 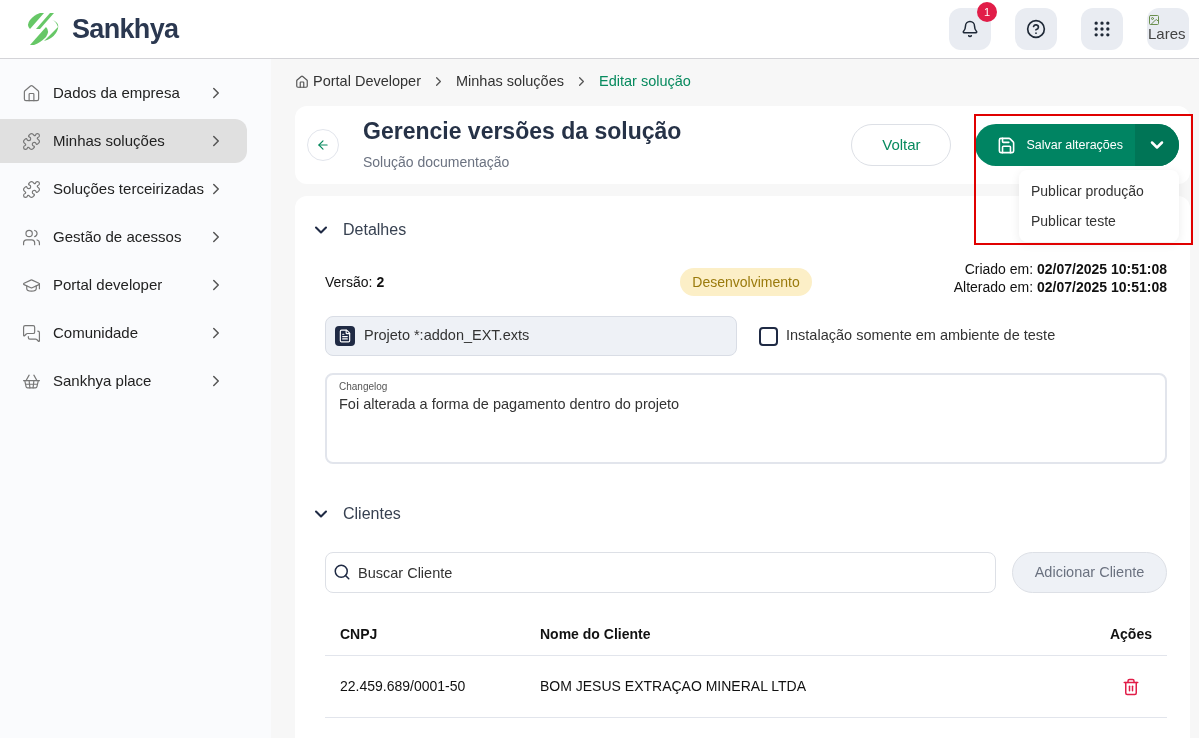 What do you see at coordinates (123, 141) in the screenshot?
I see `sidebar-item: Minhas soluções` at bounding box center [123, 141].